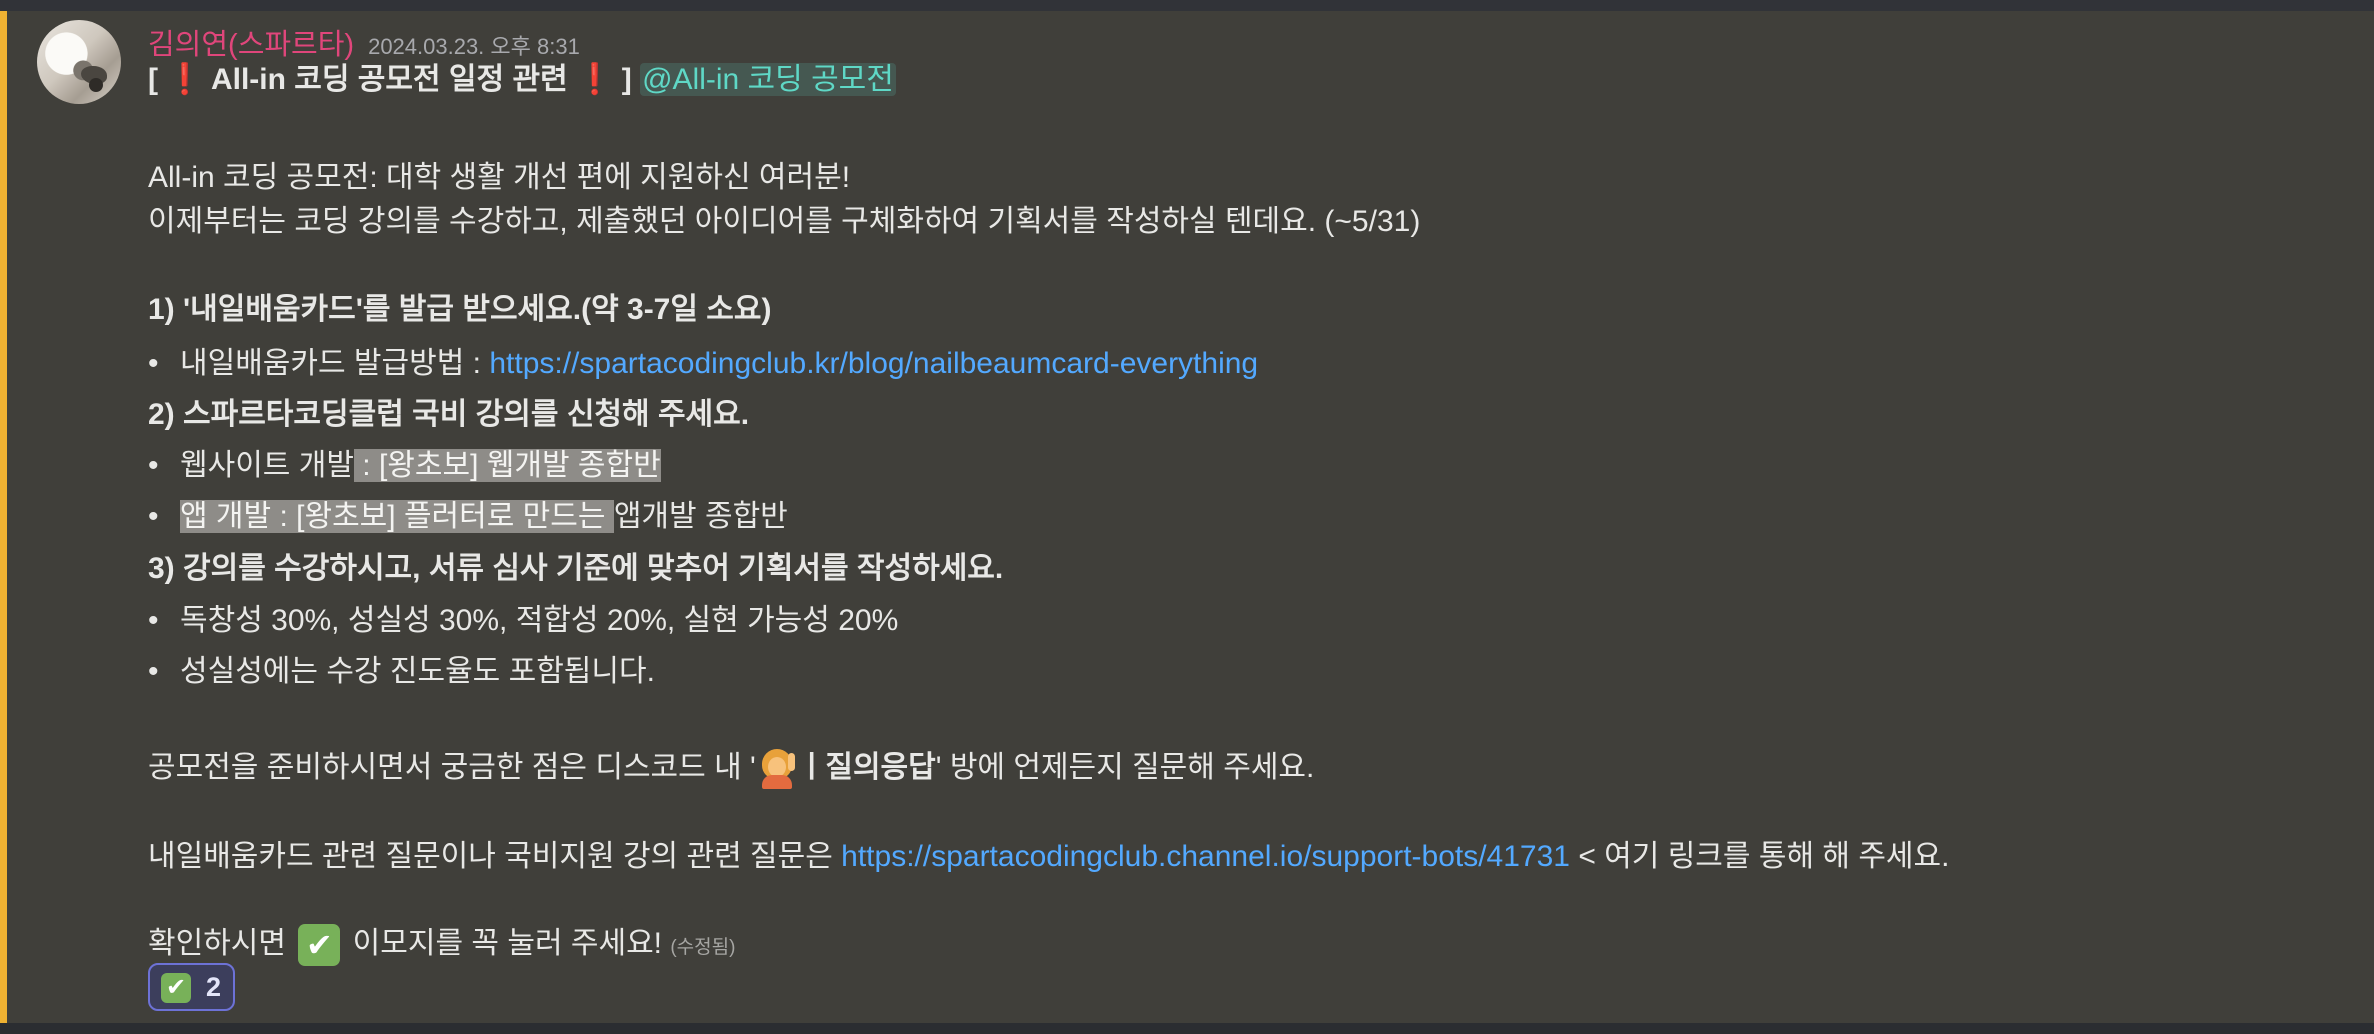 This screenshot has height=1034, width=2374. I want to click on step2-bullet2-highlight: 앱 개발 : [왕초보] 플러터로 만드는, so click(397, 516).